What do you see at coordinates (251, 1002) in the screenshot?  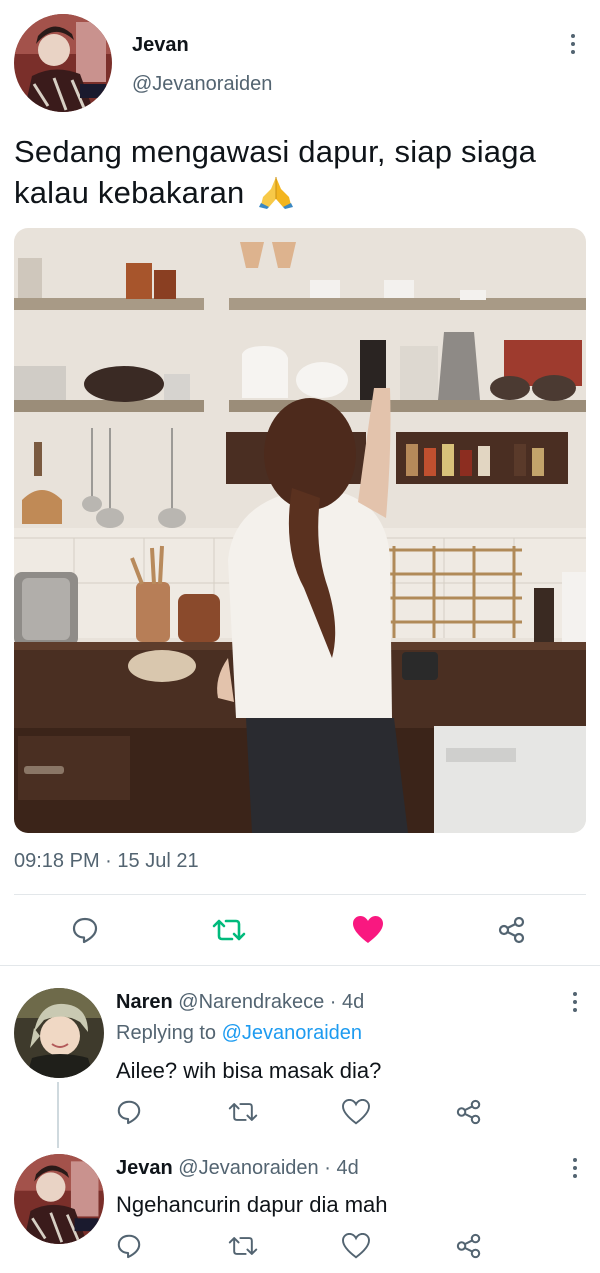 I see `reply-author-handle: @Narendrakece` at bounding box center [251, 1002].